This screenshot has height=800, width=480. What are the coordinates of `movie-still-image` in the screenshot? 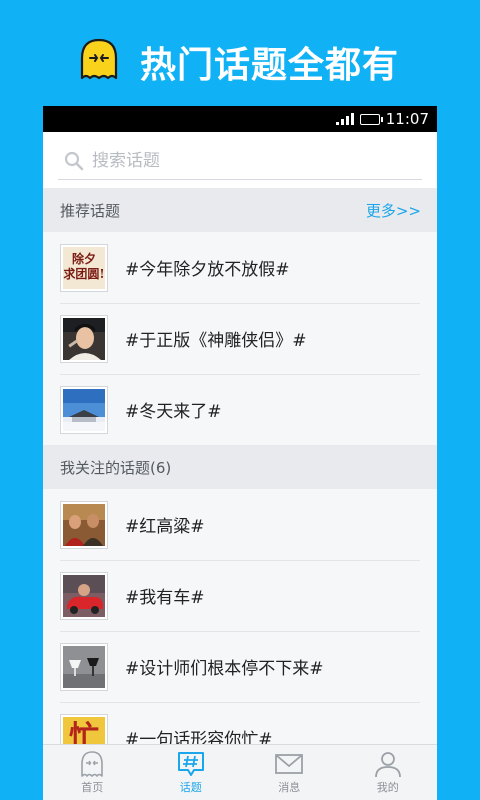 It's located at (84, 524).